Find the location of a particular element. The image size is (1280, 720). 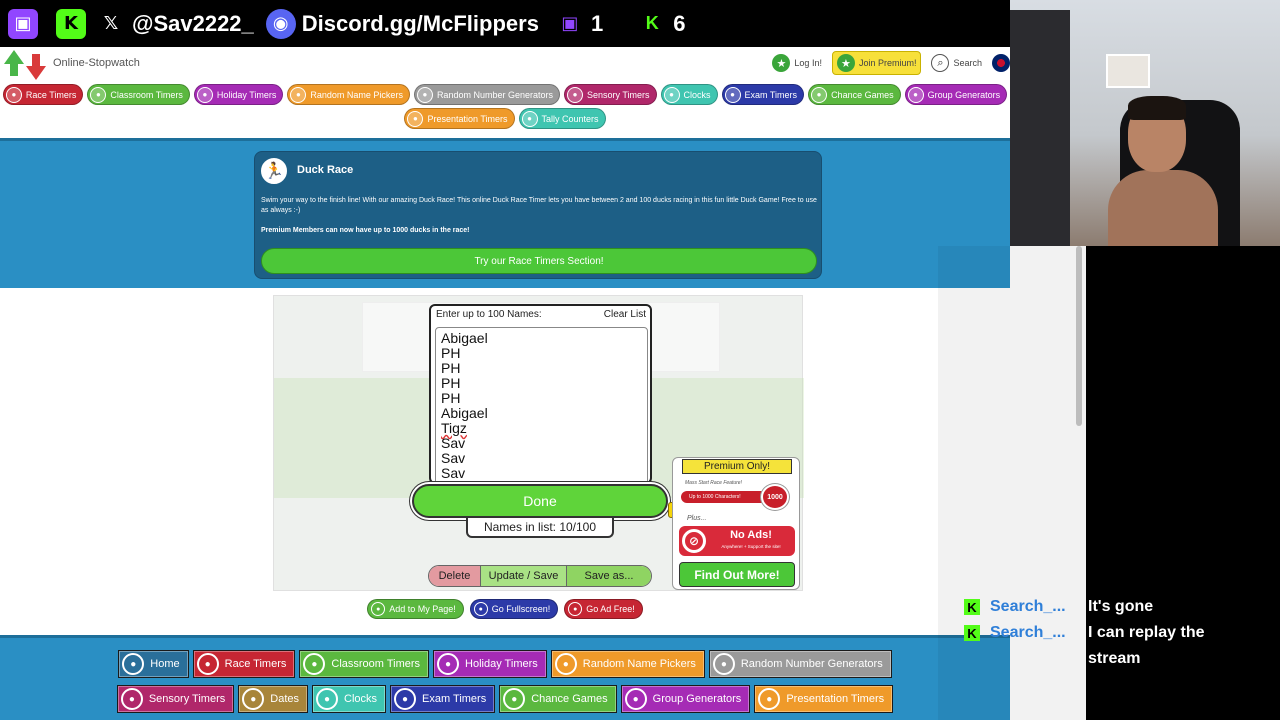

race-timers-cta-button: Try our Race Timers Section! is located at coordinates (539, 261).